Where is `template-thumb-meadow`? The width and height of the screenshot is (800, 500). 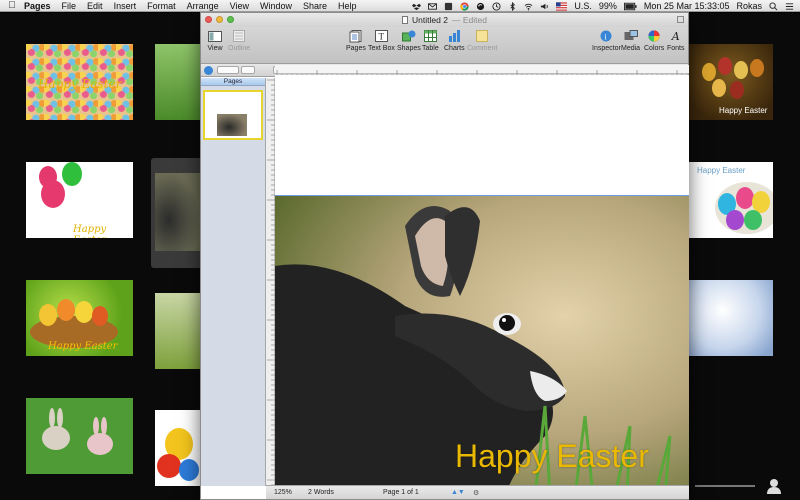 template-thumb-meadow is located at coordinates (178, 331).